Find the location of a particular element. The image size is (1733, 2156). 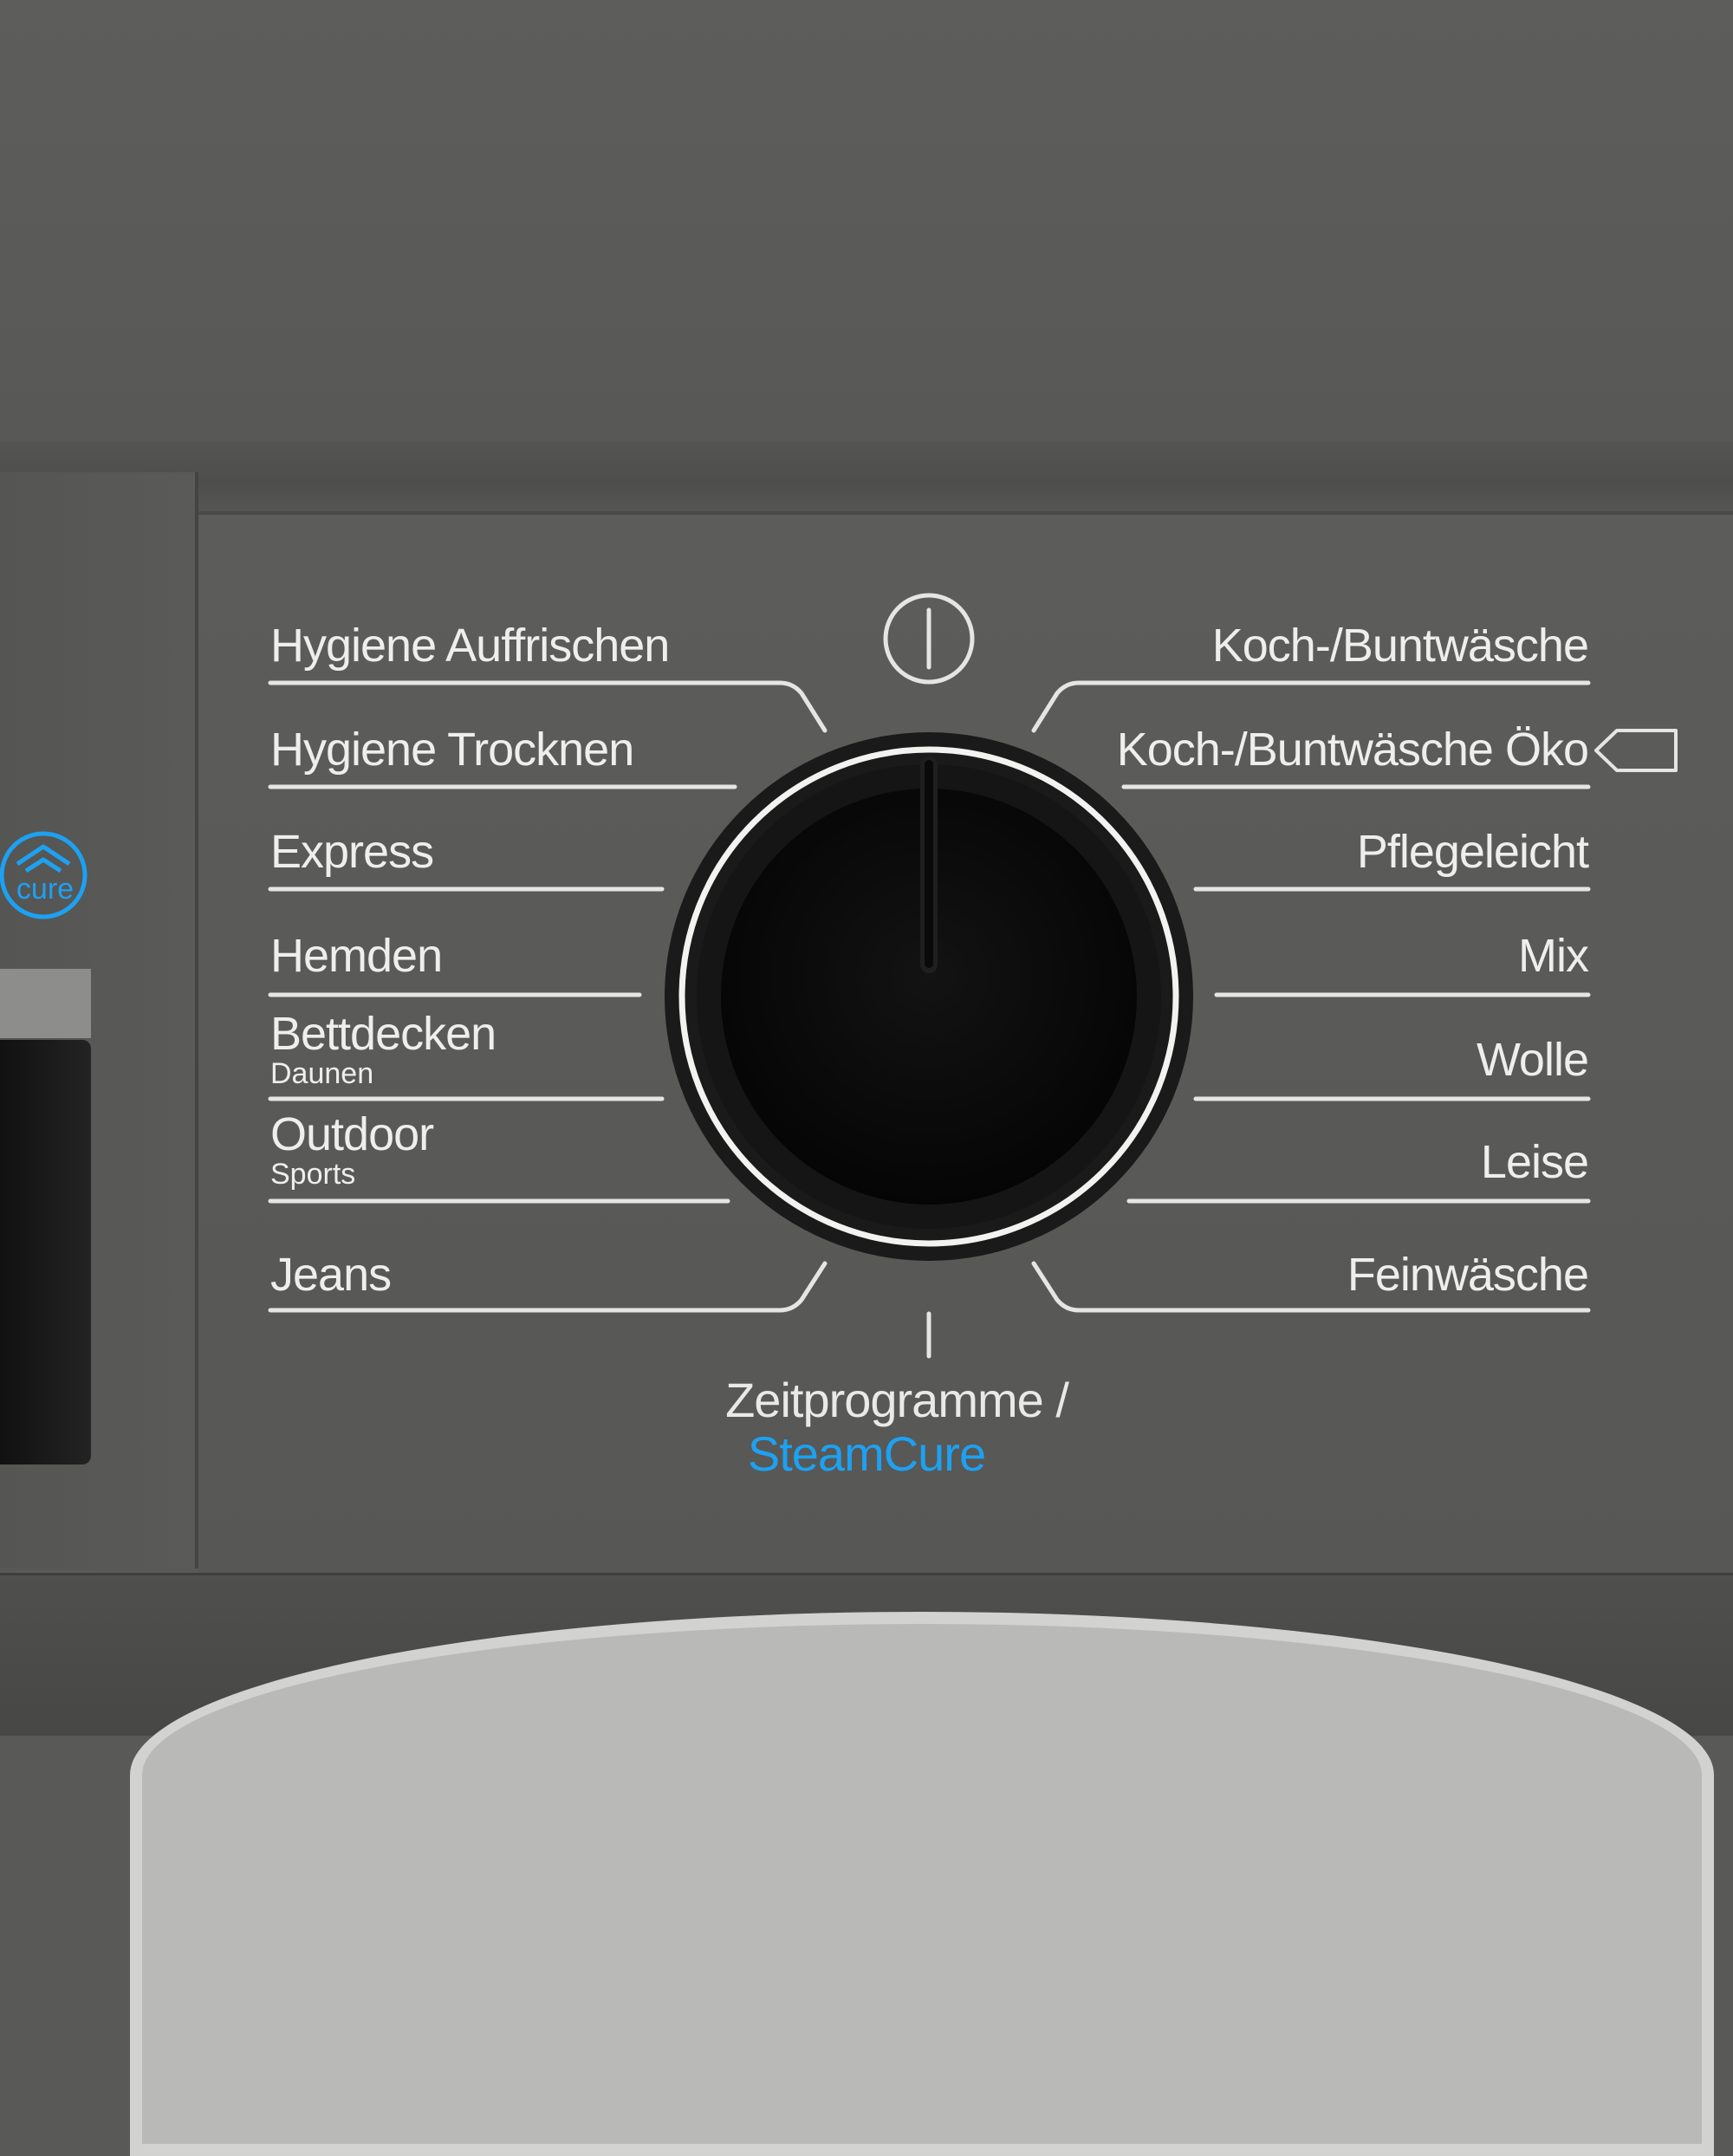

program-pflegeleicht: Pflegeleicht is located at coordinates (1473, 852).